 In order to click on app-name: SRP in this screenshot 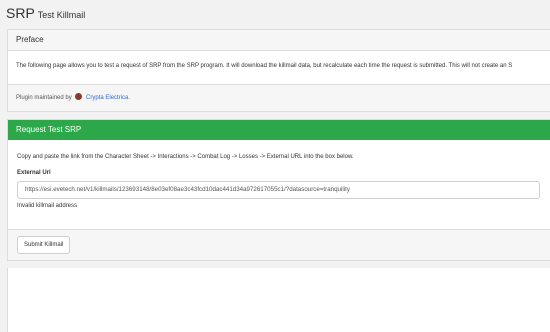, I will do `click(20, 13)`.